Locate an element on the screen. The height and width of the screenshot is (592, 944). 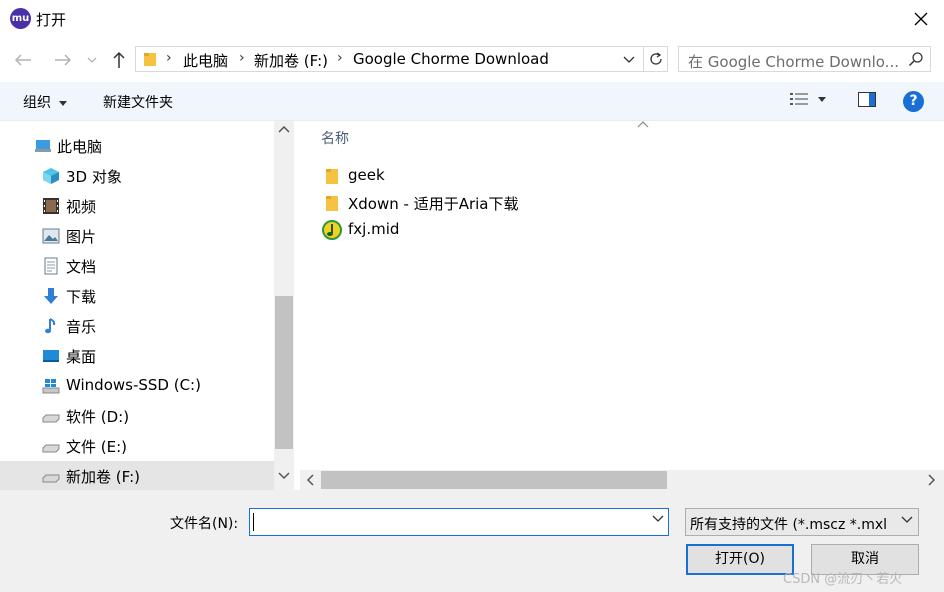
arrow-left-icon is located at coordinates (22, 60).